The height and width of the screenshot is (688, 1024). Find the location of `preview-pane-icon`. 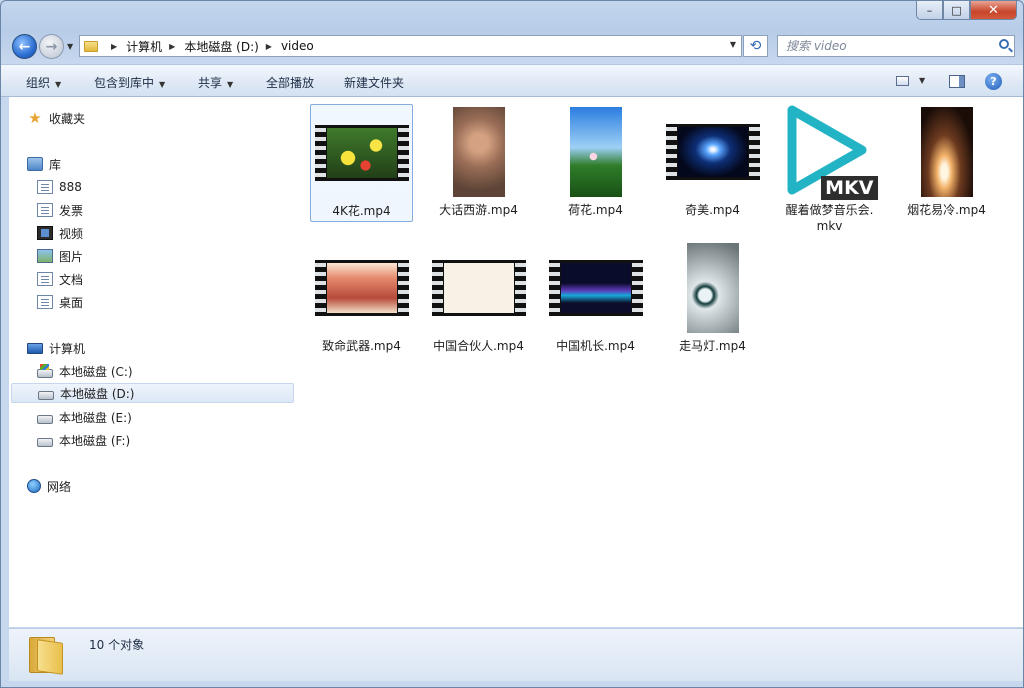

preview-pane-icon is located at coordinates (957, 81).